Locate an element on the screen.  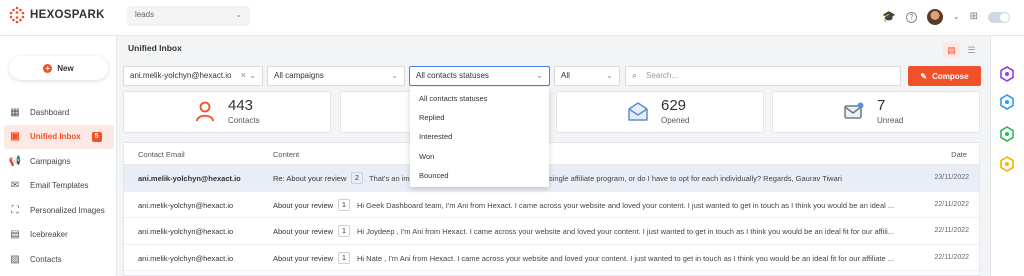
scope-filter: All ⌄ is located at coordinates (587, 76).